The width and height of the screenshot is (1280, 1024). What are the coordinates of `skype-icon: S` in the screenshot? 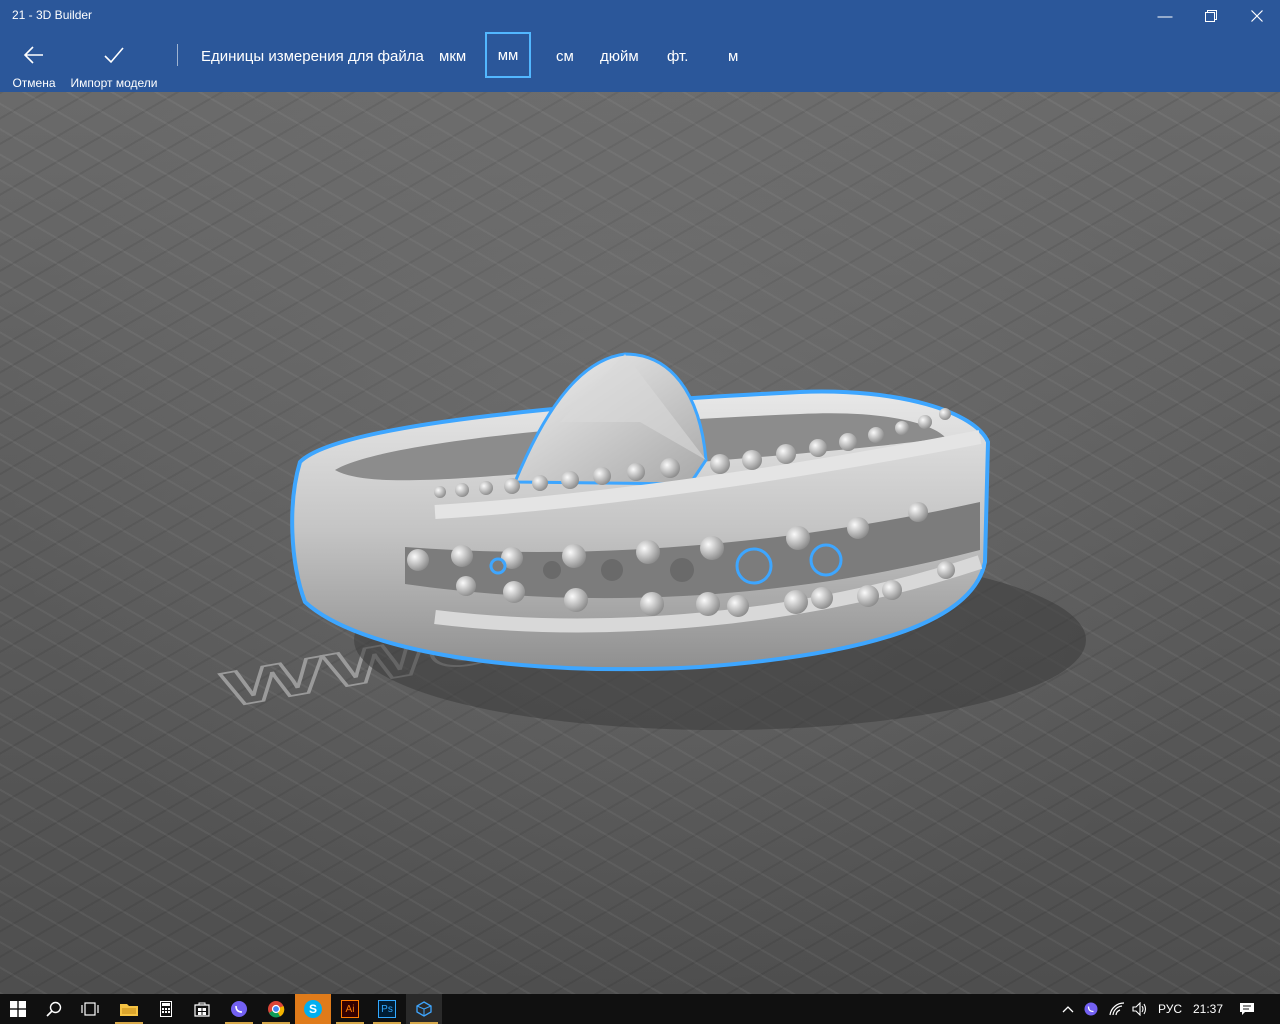 It's located at (313, 1009).